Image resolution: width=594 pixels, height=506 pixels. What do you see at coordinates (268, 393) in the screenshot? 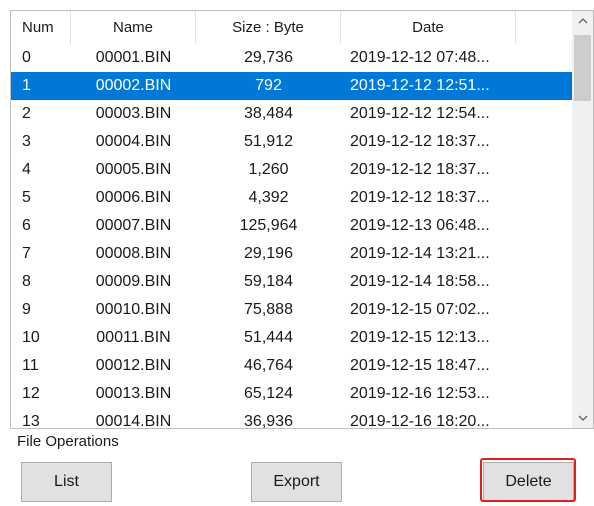
I see `cell-size: 65,124` at bounding box center [268, 393].